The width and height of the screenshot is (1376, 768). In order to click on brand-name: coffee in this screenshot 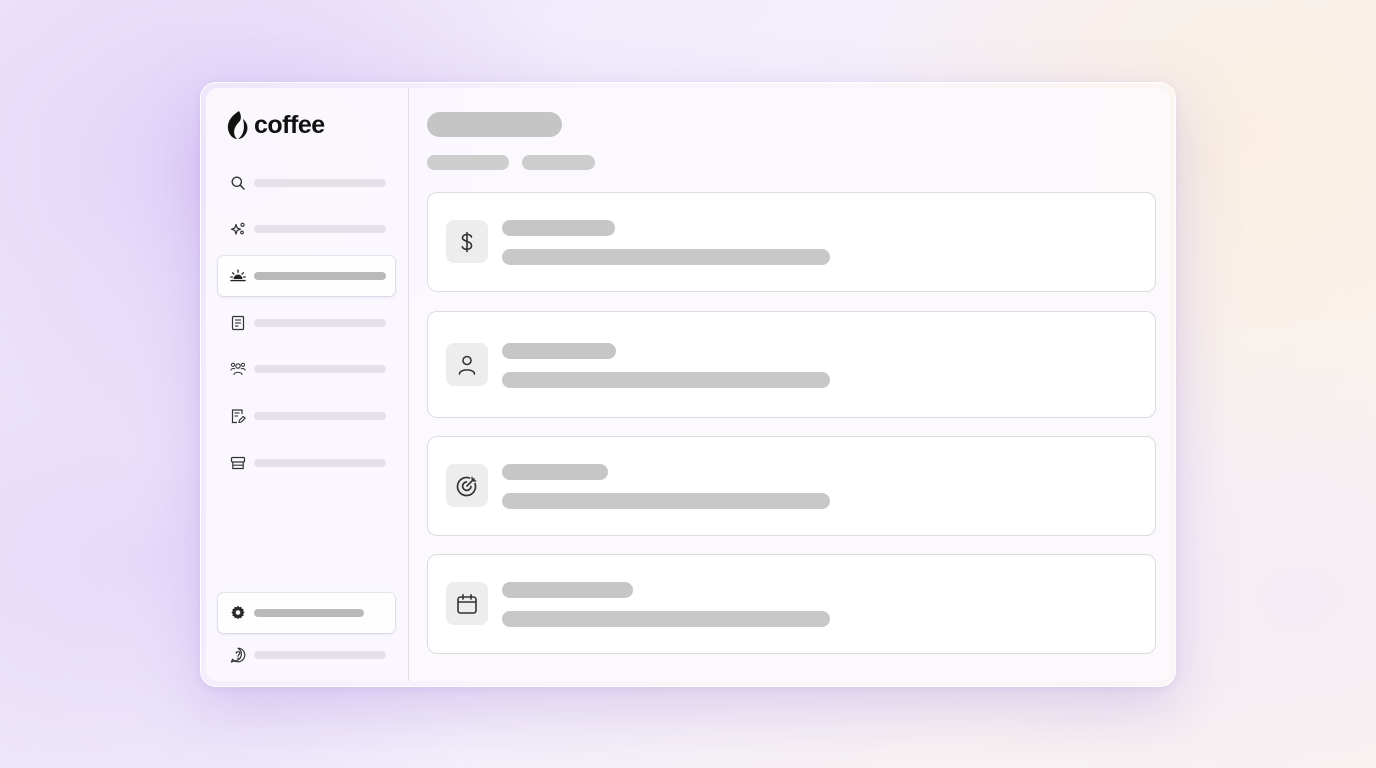, I will do `click(289, 124)`.